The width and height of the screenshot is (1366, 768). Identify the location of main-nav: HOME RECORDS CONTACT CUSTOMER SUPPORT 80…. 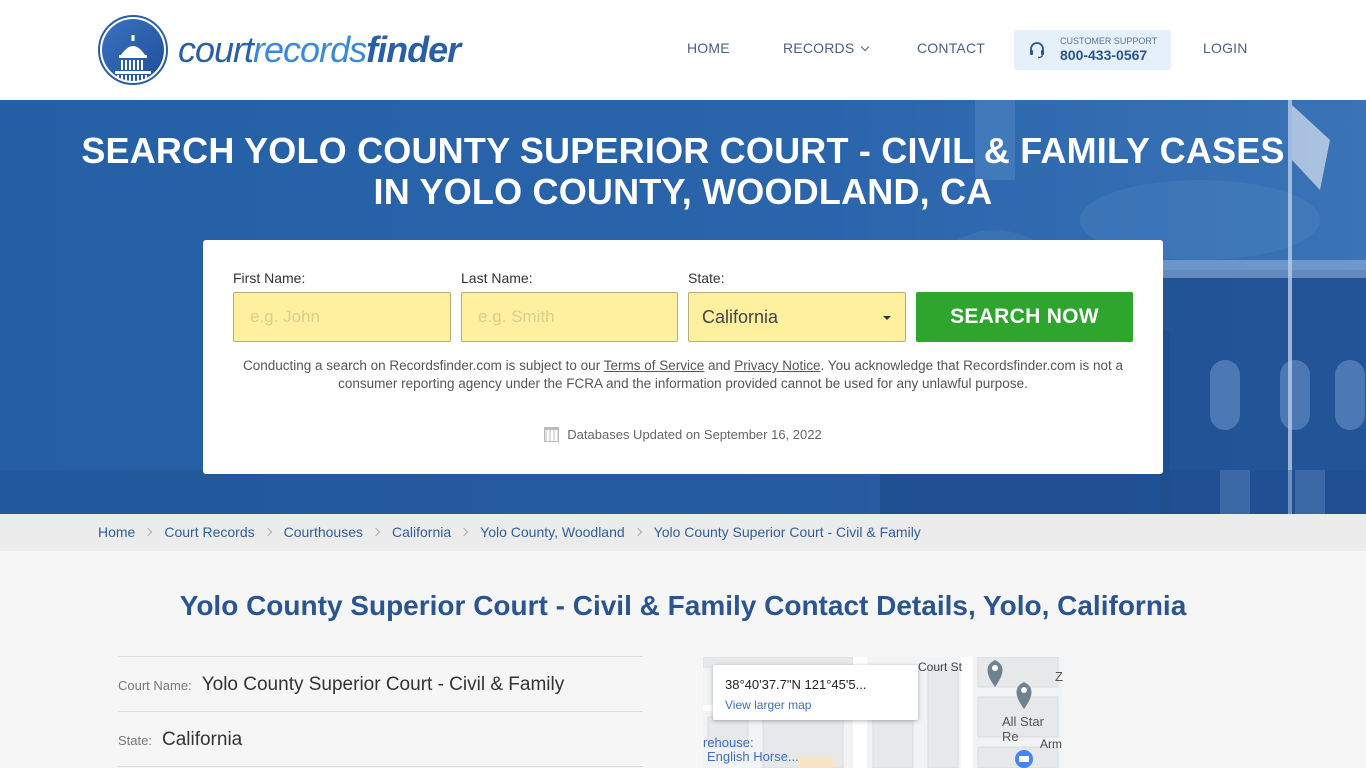
(683, 50).